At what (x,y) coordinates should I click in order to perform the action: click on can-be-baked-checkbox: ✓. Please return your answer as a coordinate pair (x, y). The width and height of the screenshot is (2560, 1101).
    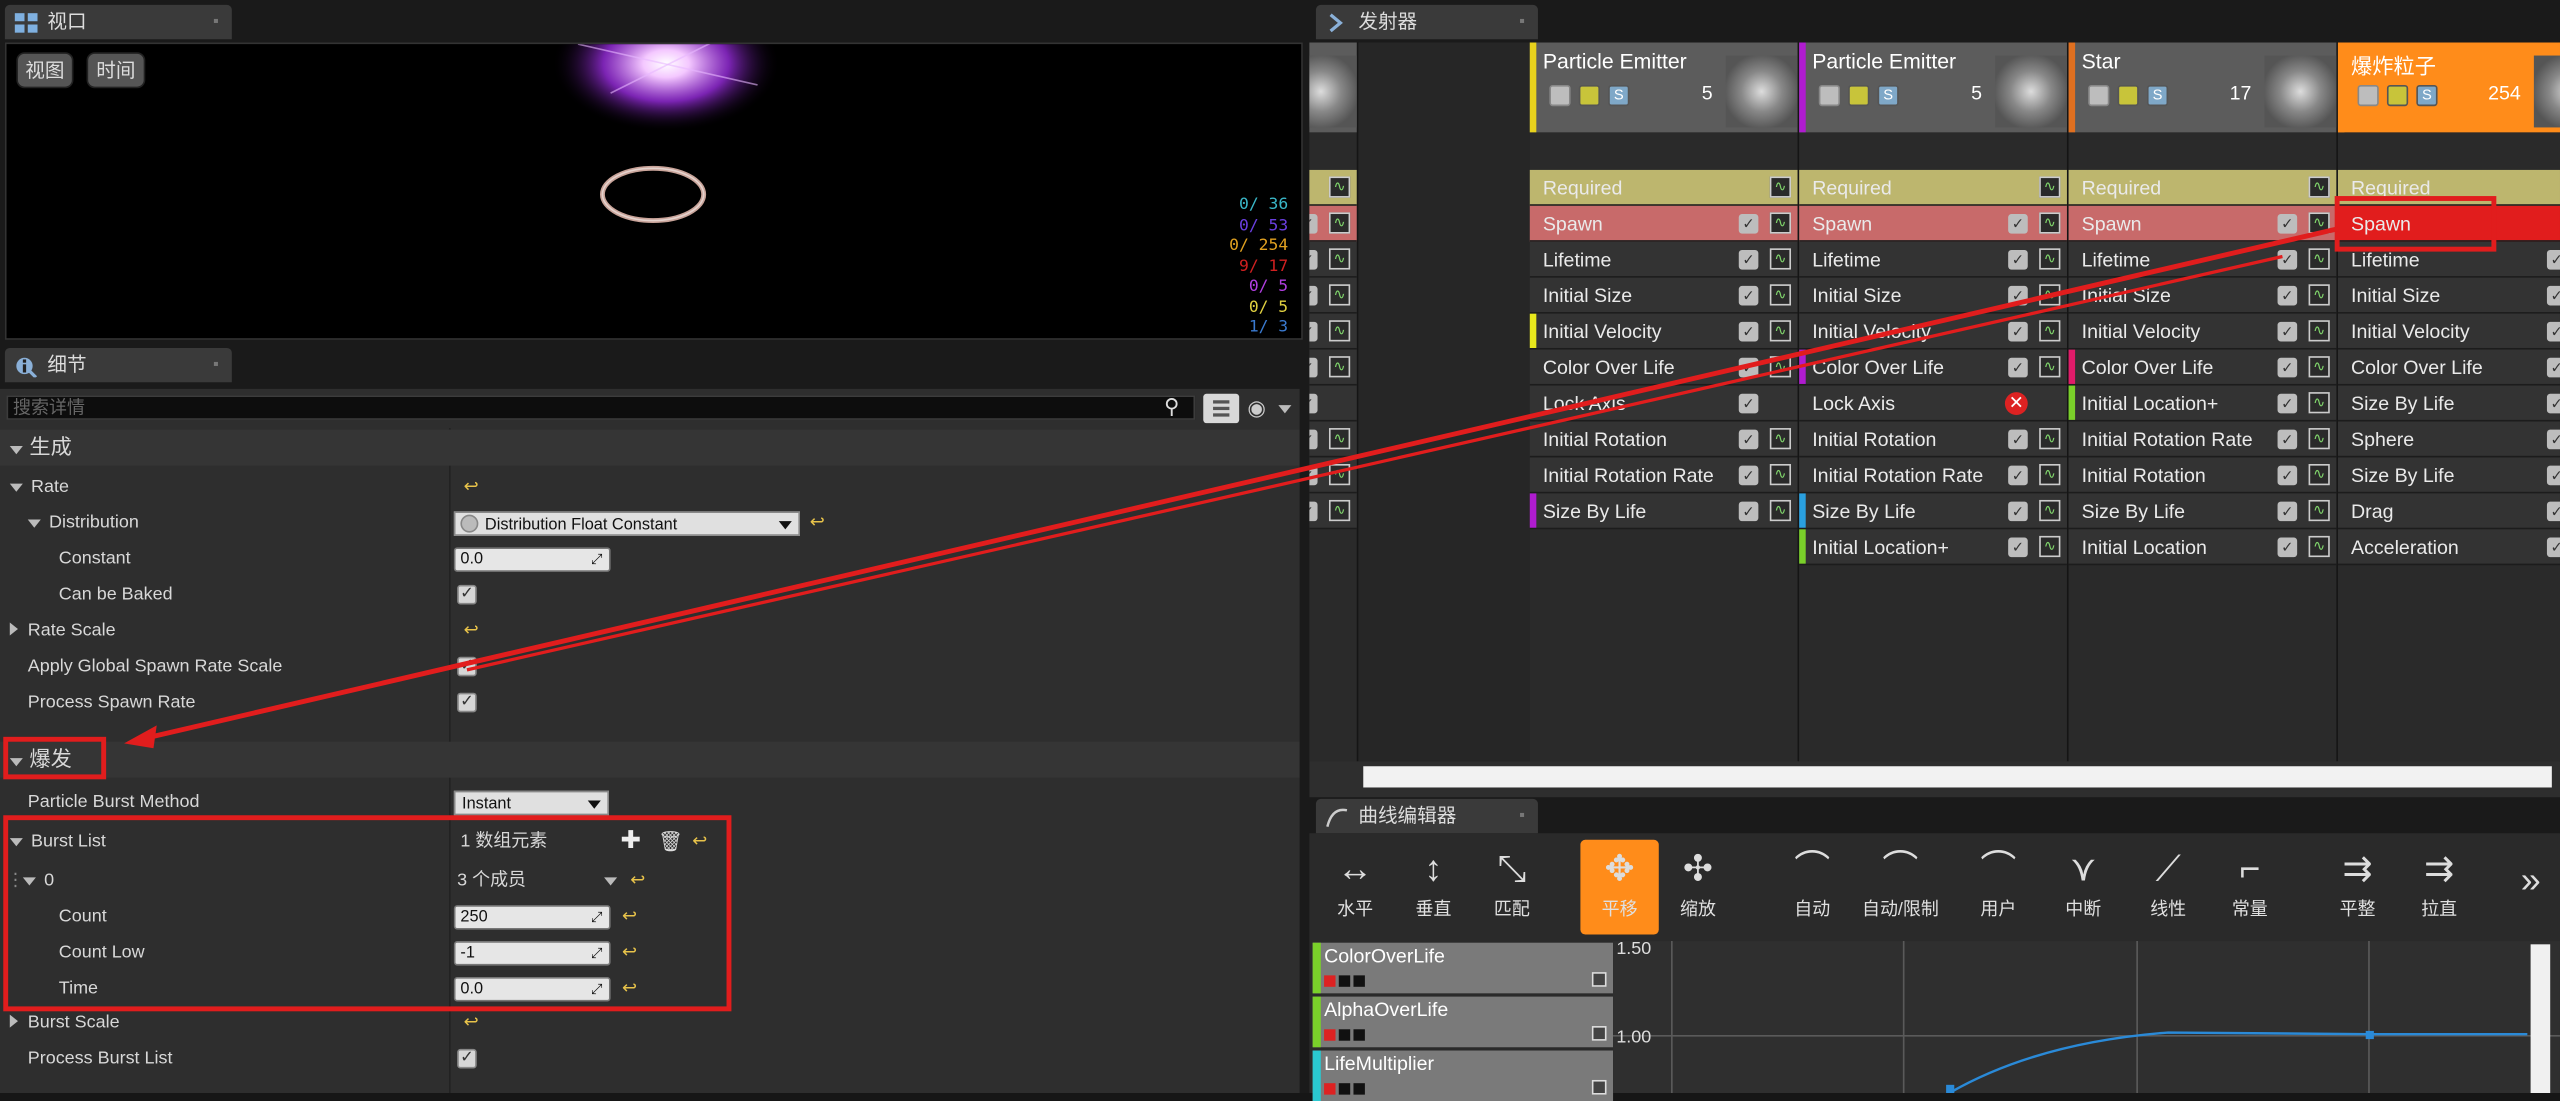
    Looking at the image, I should click on (467, 594).